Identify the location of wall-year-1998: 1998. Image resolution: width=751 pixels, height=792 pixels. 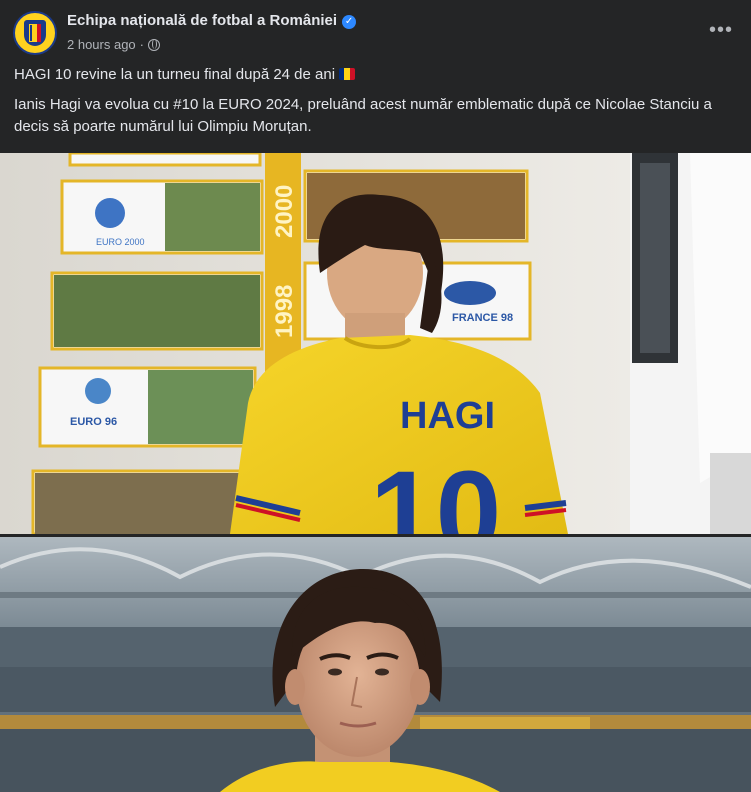
(284, 311).